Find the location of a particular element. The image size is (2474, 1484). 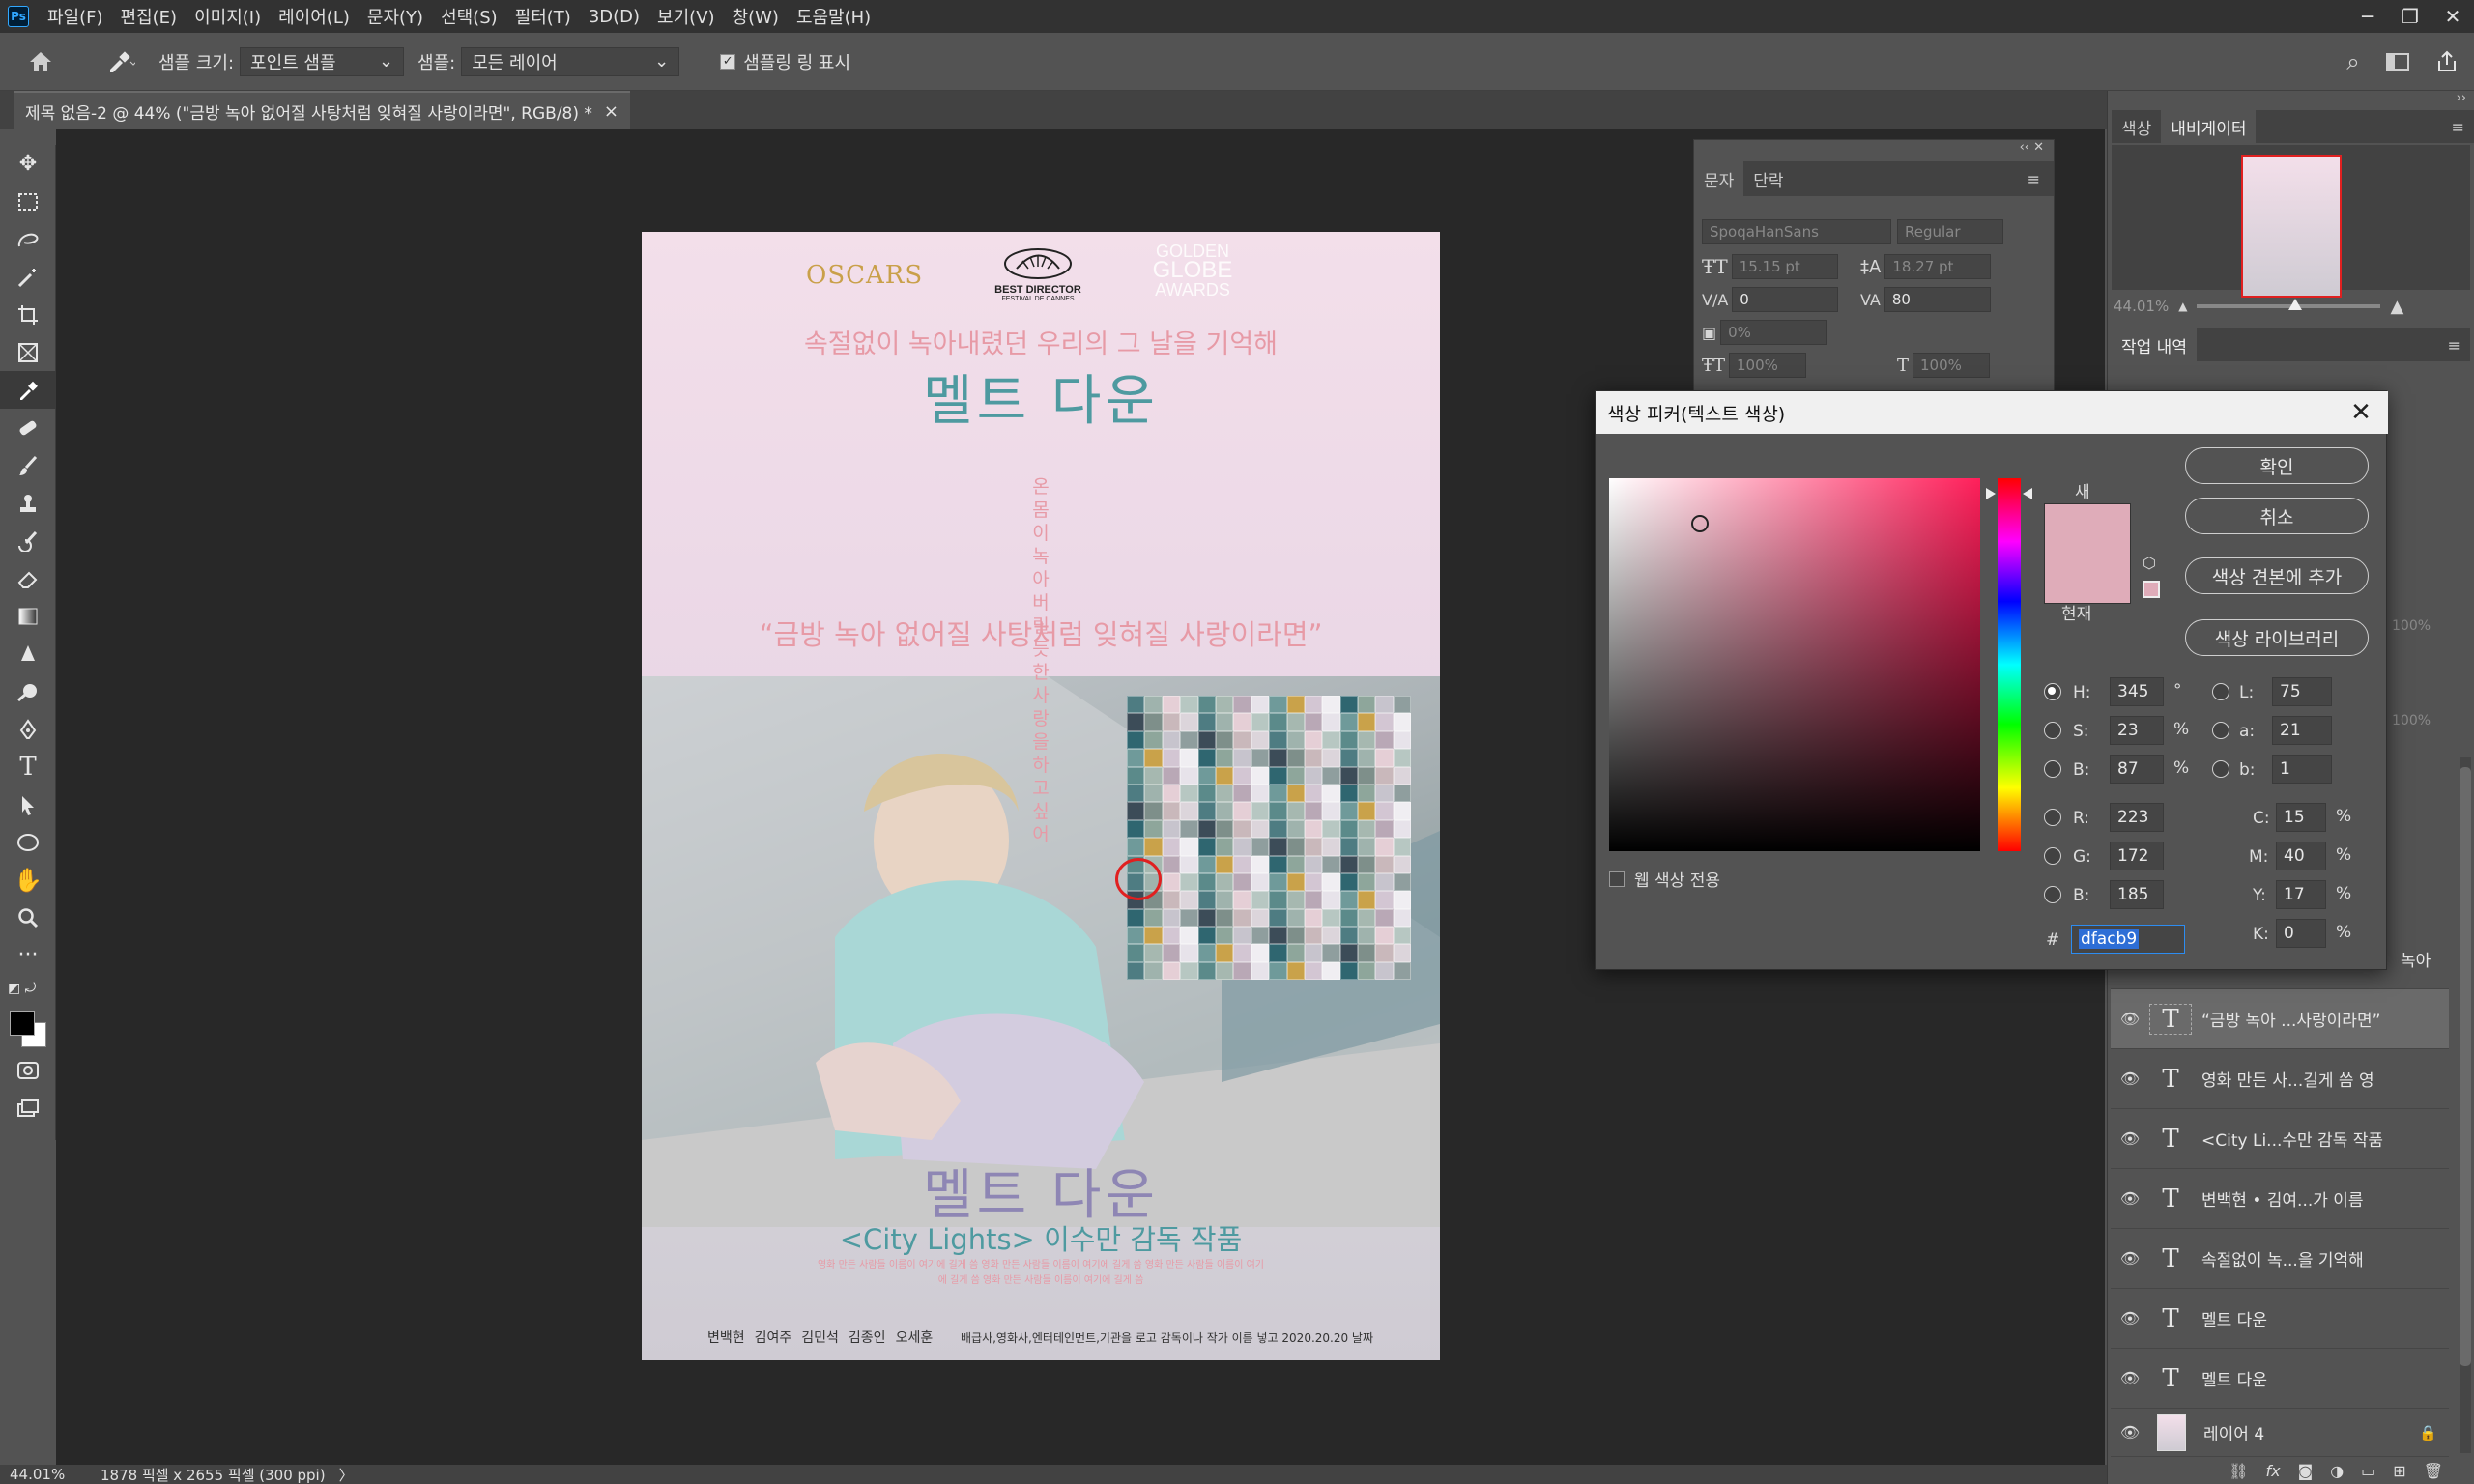

web-colors-only-checkbox is located at coordinates (1617, 879).